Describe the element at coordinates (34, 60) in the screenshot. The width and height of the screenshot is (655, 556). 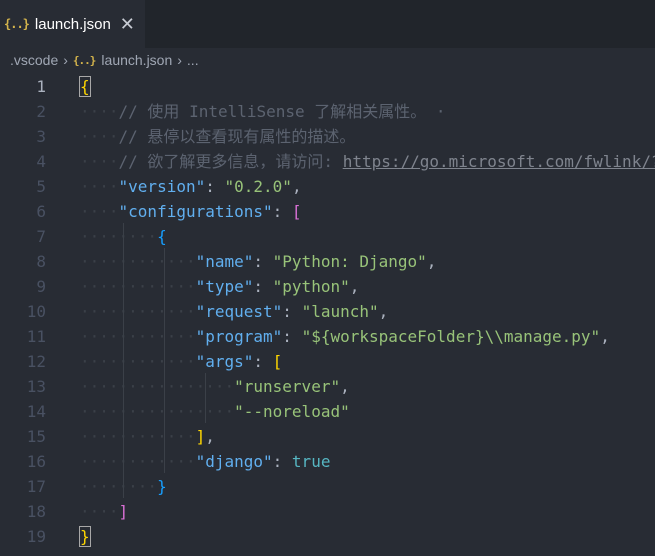
I see `breadcrumb-folder: .vscode` at that location.